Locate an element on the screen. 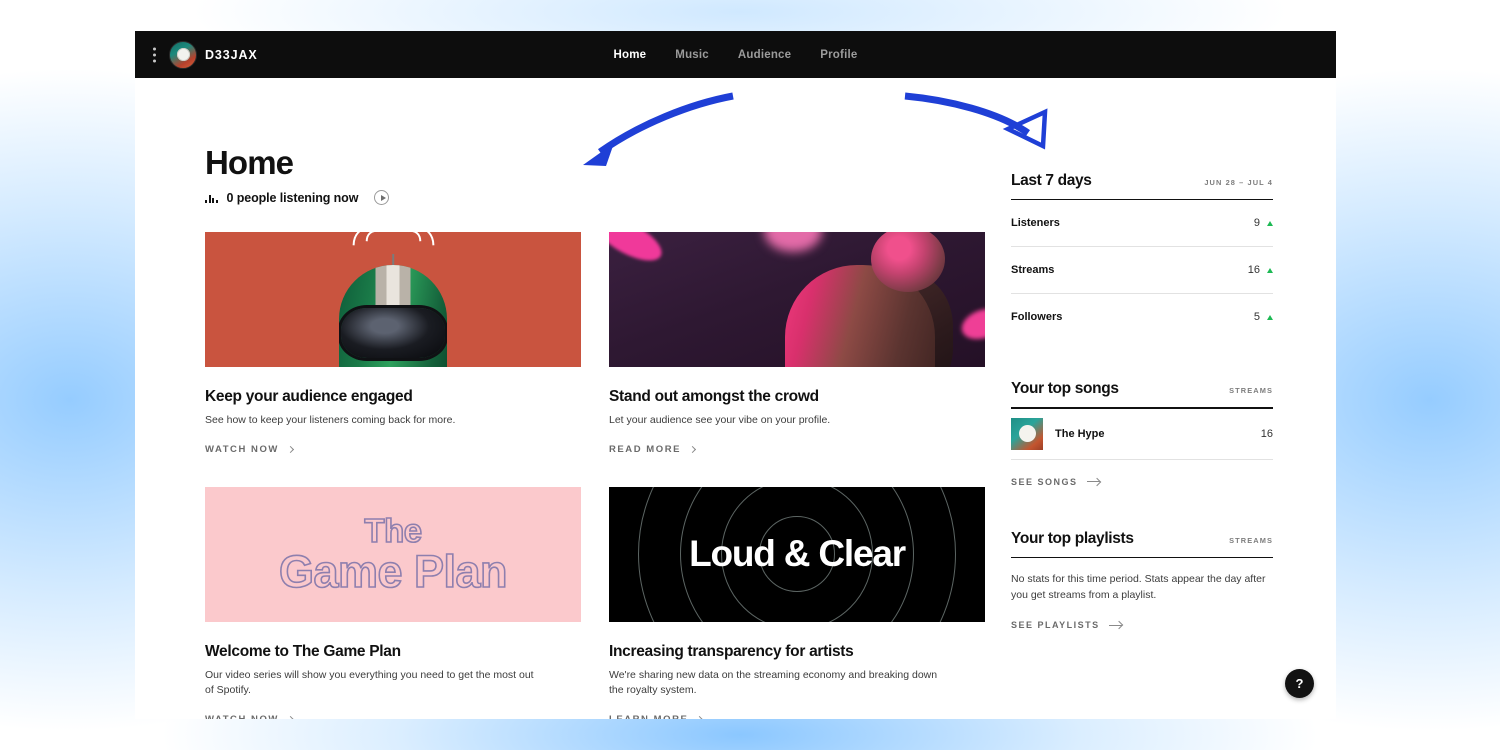 This screenshot has width=1500, height=750. kebab-menu-icon is located at coordinates (154, 54).